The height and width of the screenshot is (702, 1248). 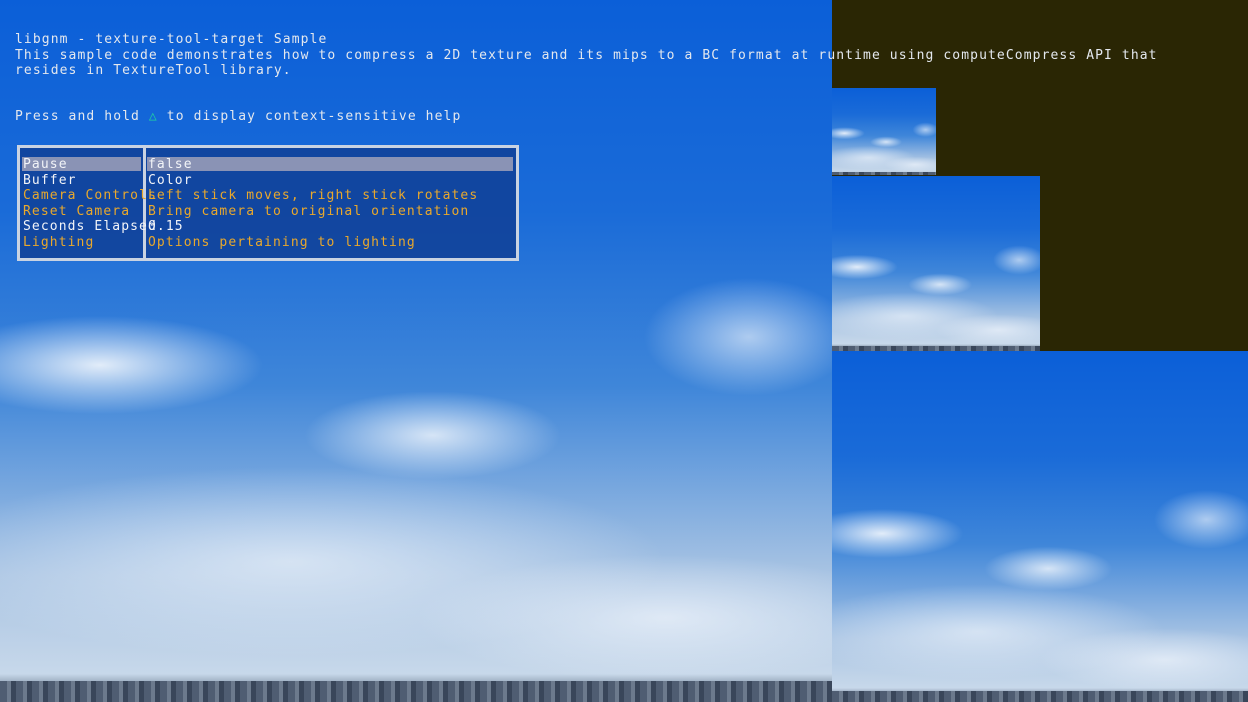 I want to click on menu-item-value: Color, so click(x=170, y=180).